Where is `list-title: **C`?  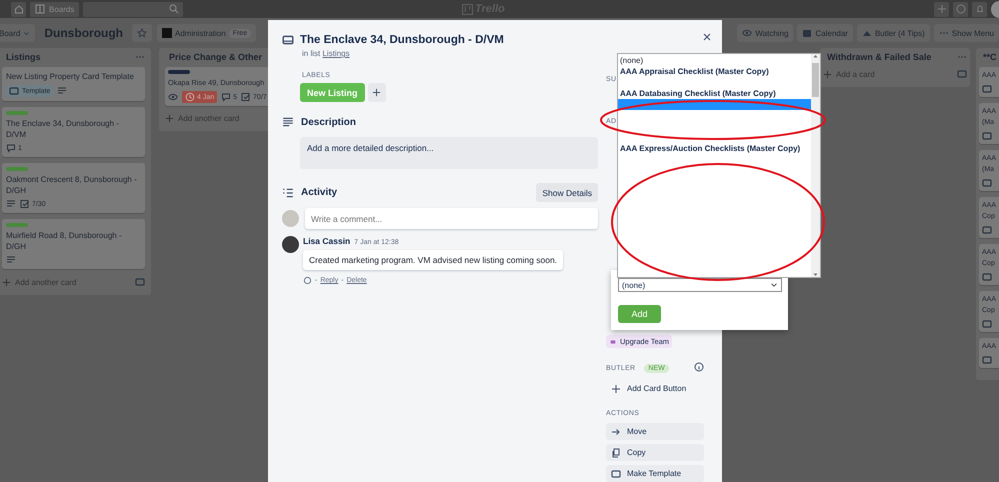 list-title: **C is located at coordinates (990, 57).